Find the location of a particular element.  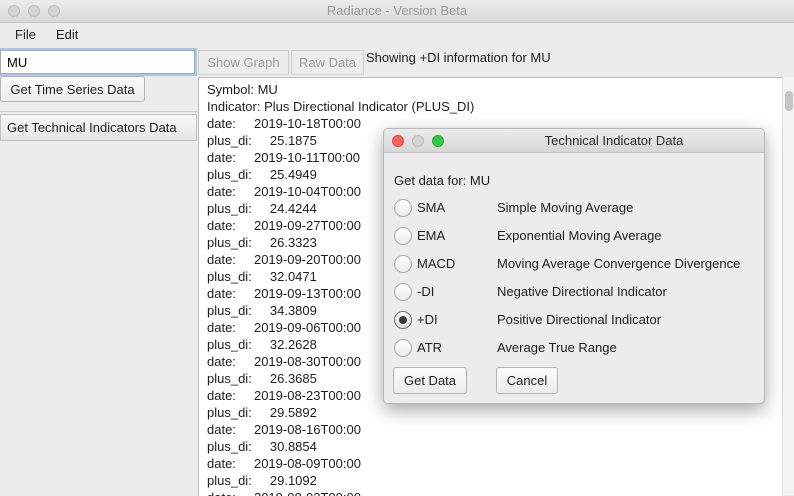

option-label: Average True Range is located at coordinates (557, 347).